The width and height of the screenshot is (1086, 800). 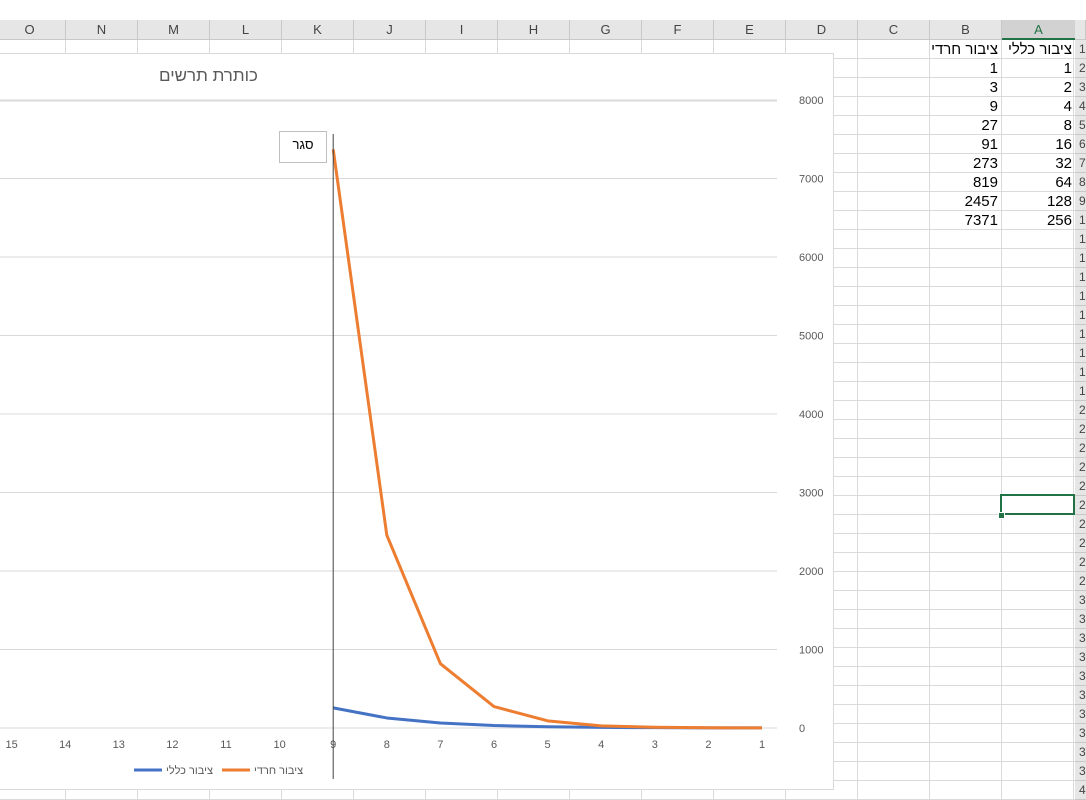 What do you see at coordinates (894, 30) in the screenshot?
I see `column-header-C: C` at bounding box center [894, 30].